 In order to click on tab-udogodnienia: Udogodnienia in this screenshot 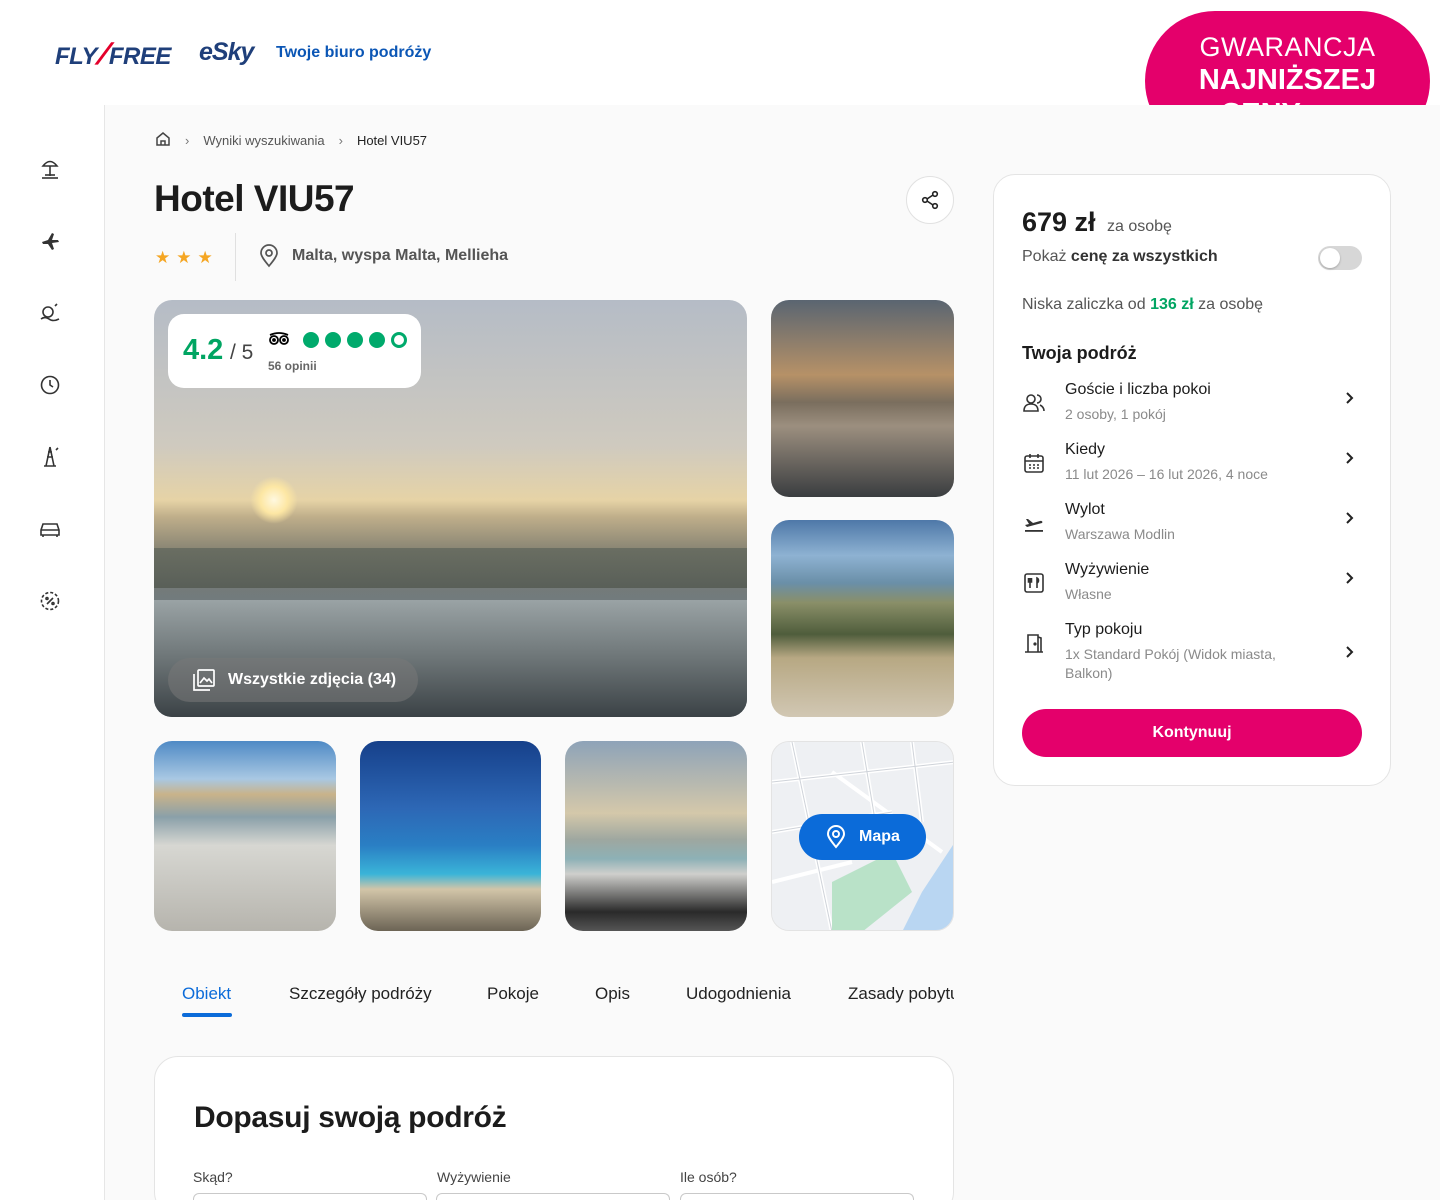, I will do `click(738, 994)`.